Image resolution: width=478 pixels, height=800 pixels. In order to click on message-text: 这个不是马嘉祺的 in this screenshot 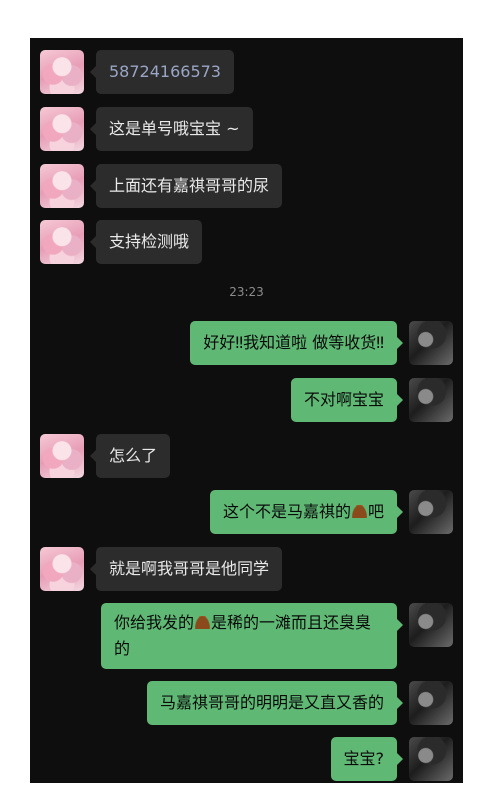, I will do `click(286, 511)`.